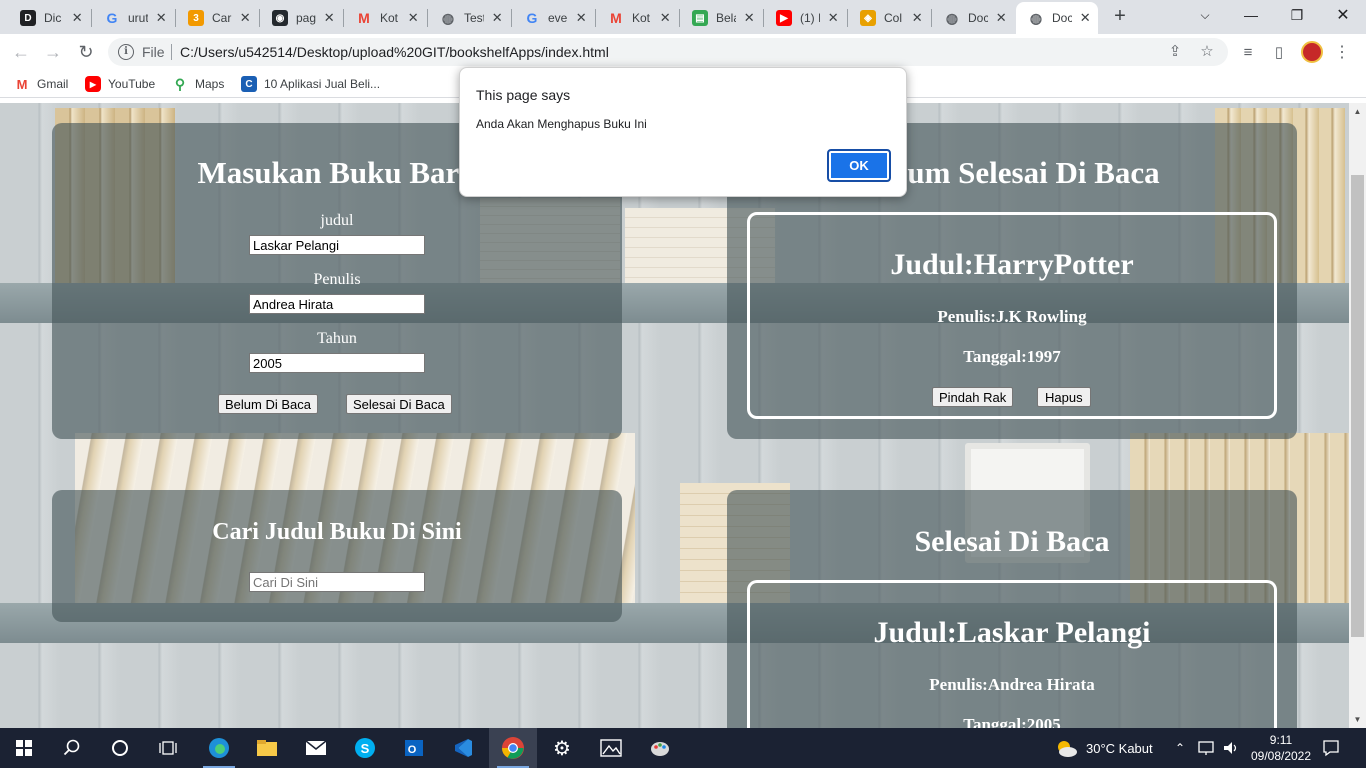  Describe the element at coordinates (1297, 15) in the screenshot. I see `maximize-button: ❐` at that location.